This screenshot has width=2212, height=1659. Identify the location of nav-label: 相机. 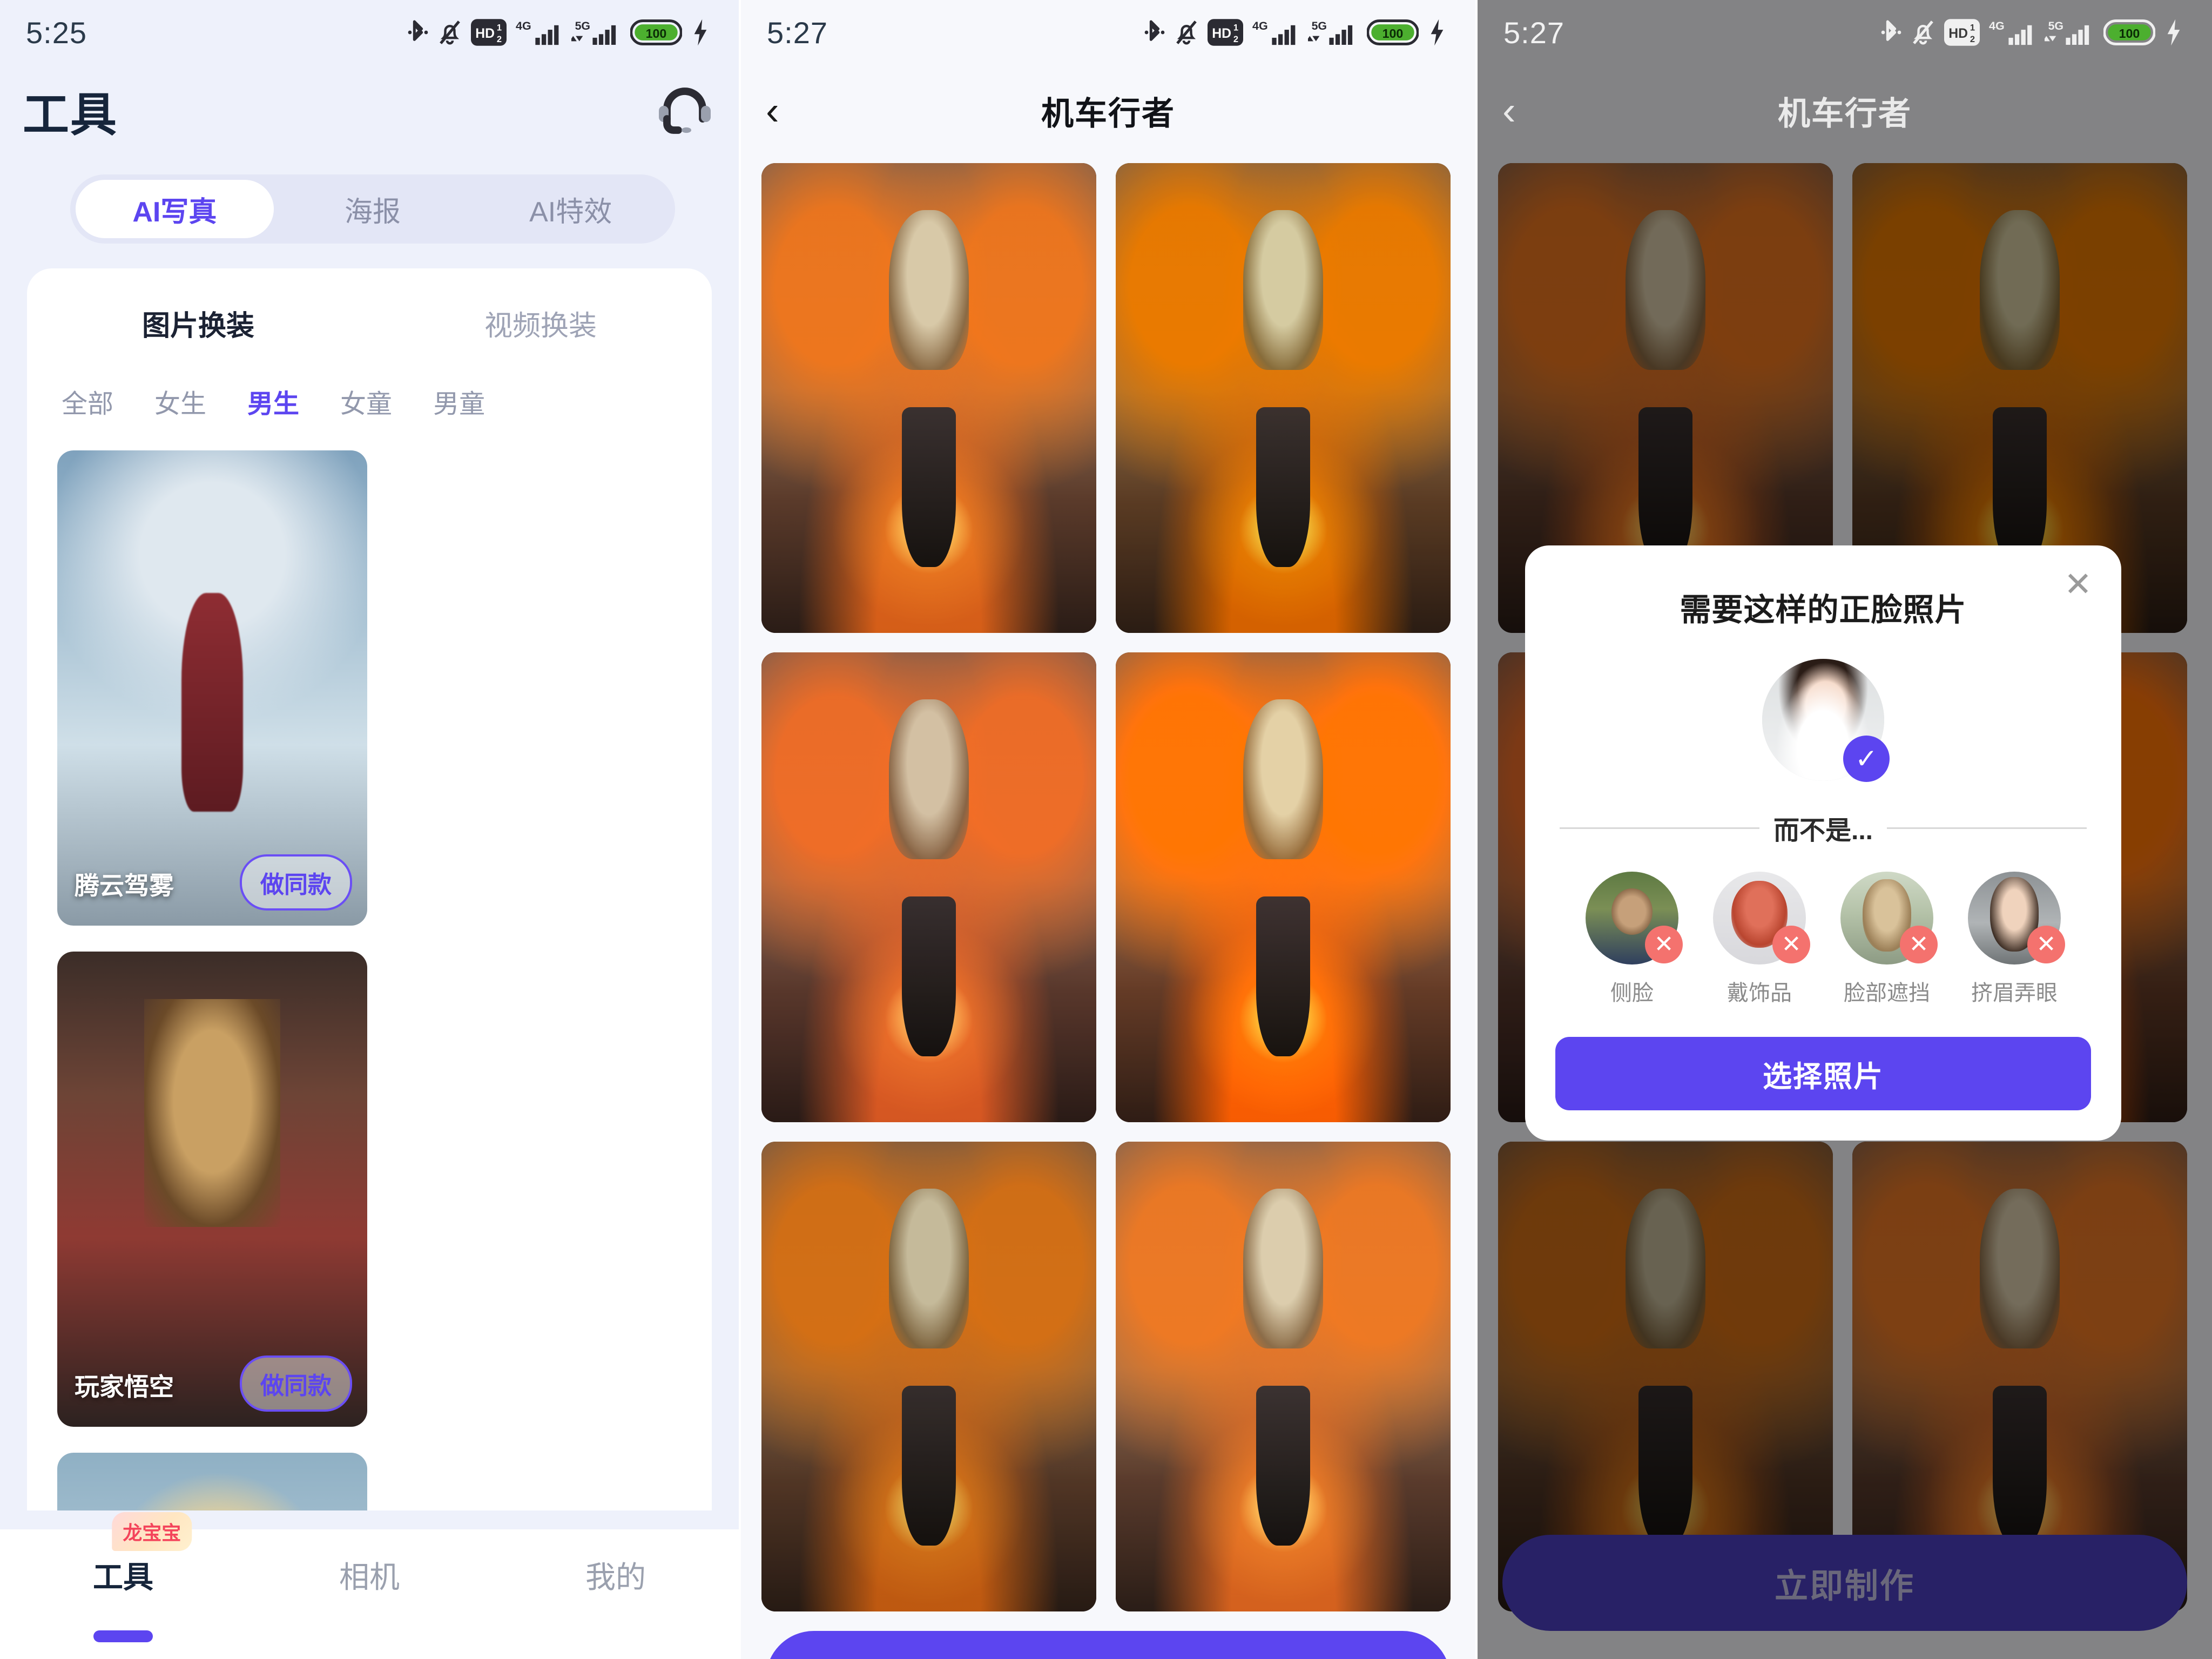
(369, 1577).